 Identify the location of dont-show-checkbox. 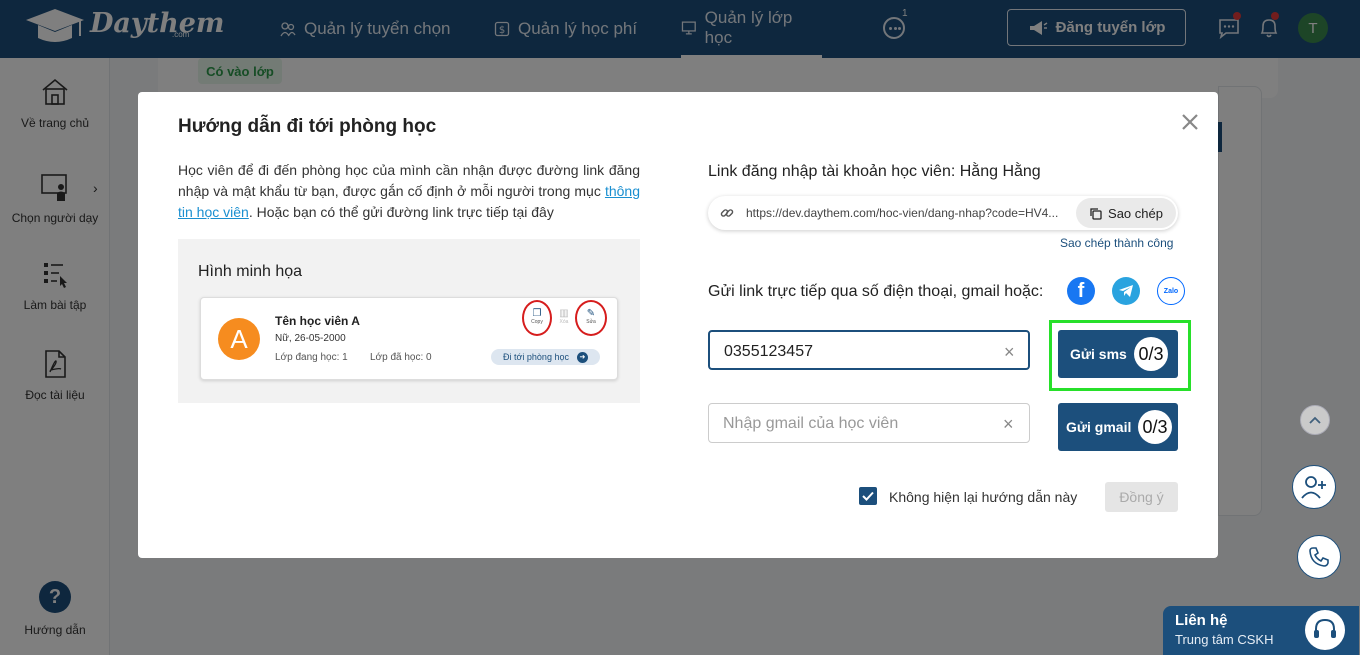
(868, 496).